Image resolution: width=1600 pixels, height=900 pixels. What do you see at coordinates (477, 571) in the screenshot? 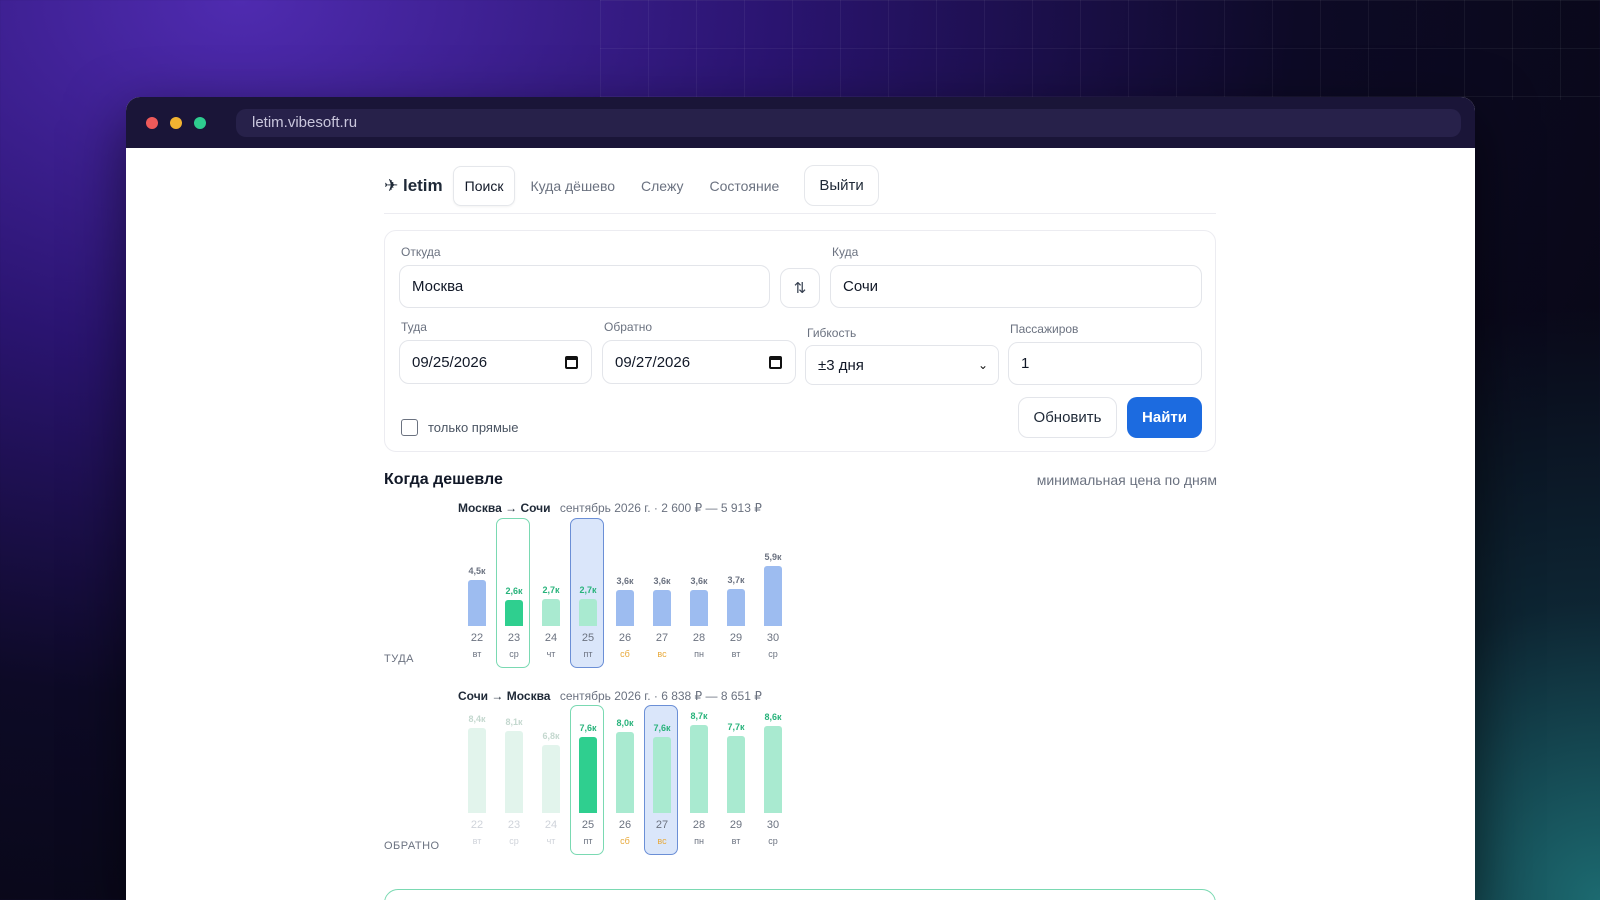
I see `price-label: 4,5к` at bounding box center [477, 571].